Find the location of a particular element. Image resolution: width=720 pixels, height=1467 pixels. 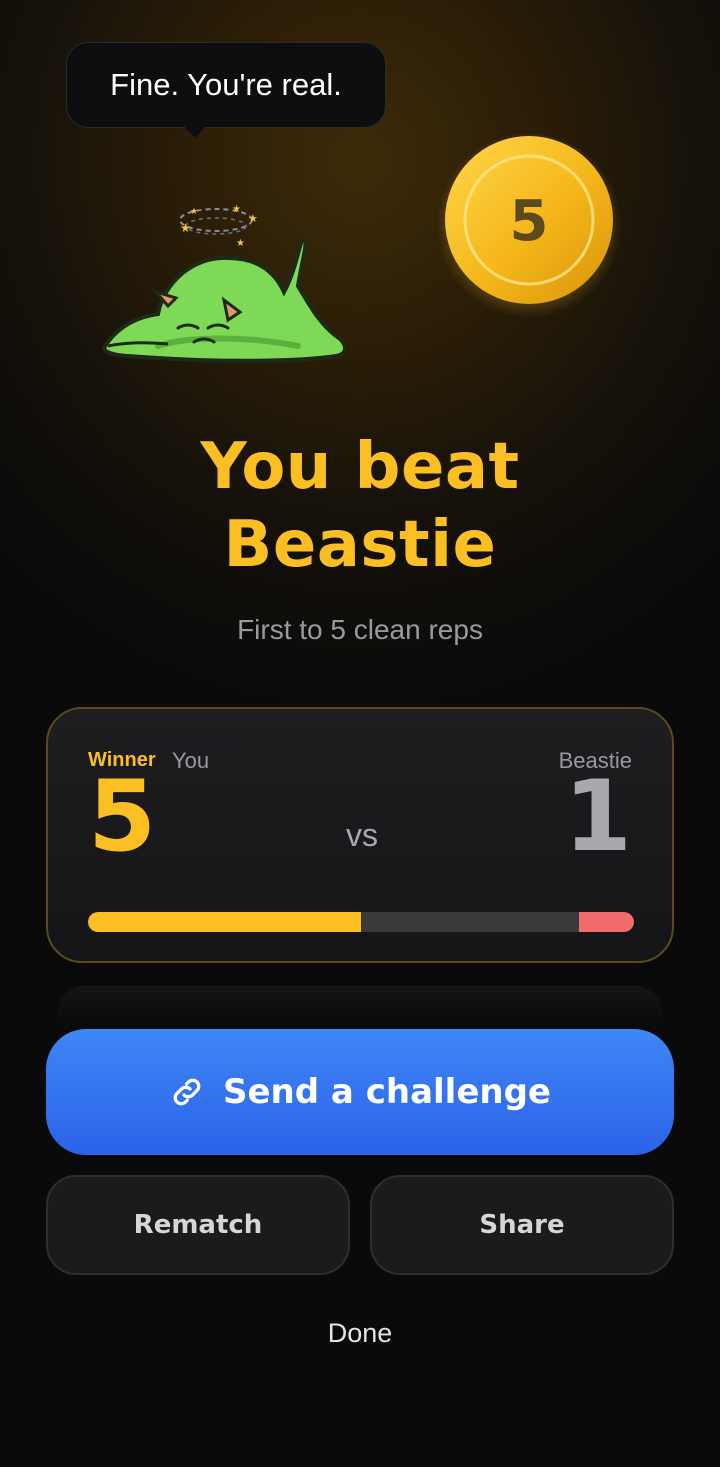

score-progress-bar is located at coordinates (361, 922).